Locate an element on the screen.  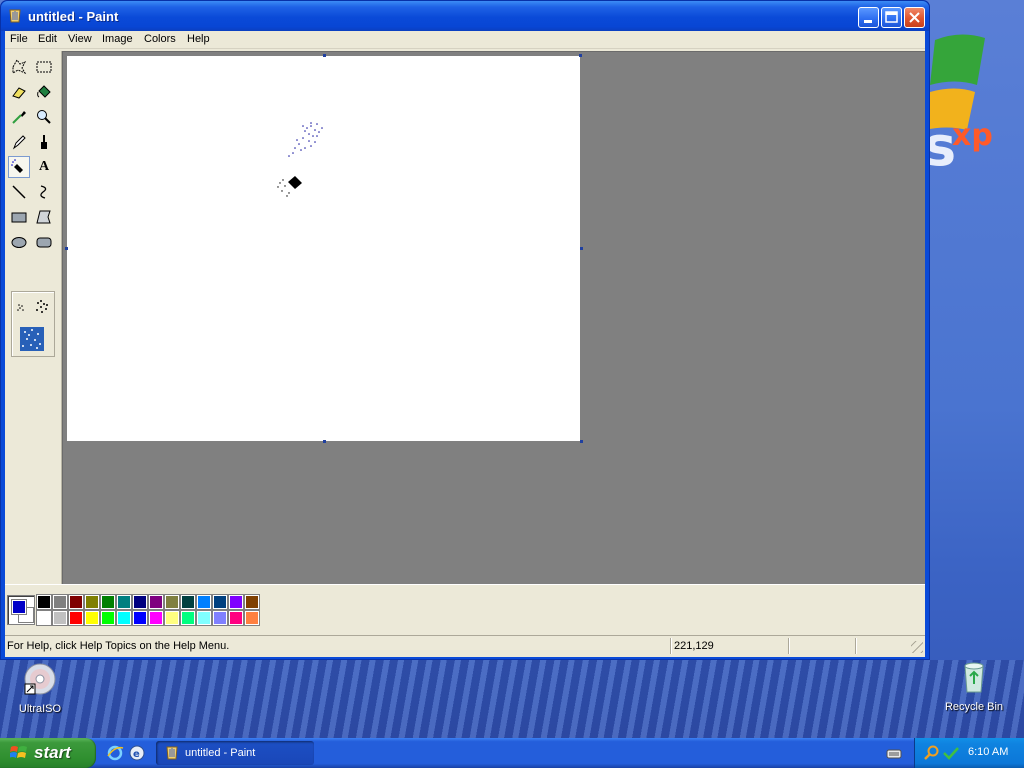
status-separator is located at coordinates (788, 646).